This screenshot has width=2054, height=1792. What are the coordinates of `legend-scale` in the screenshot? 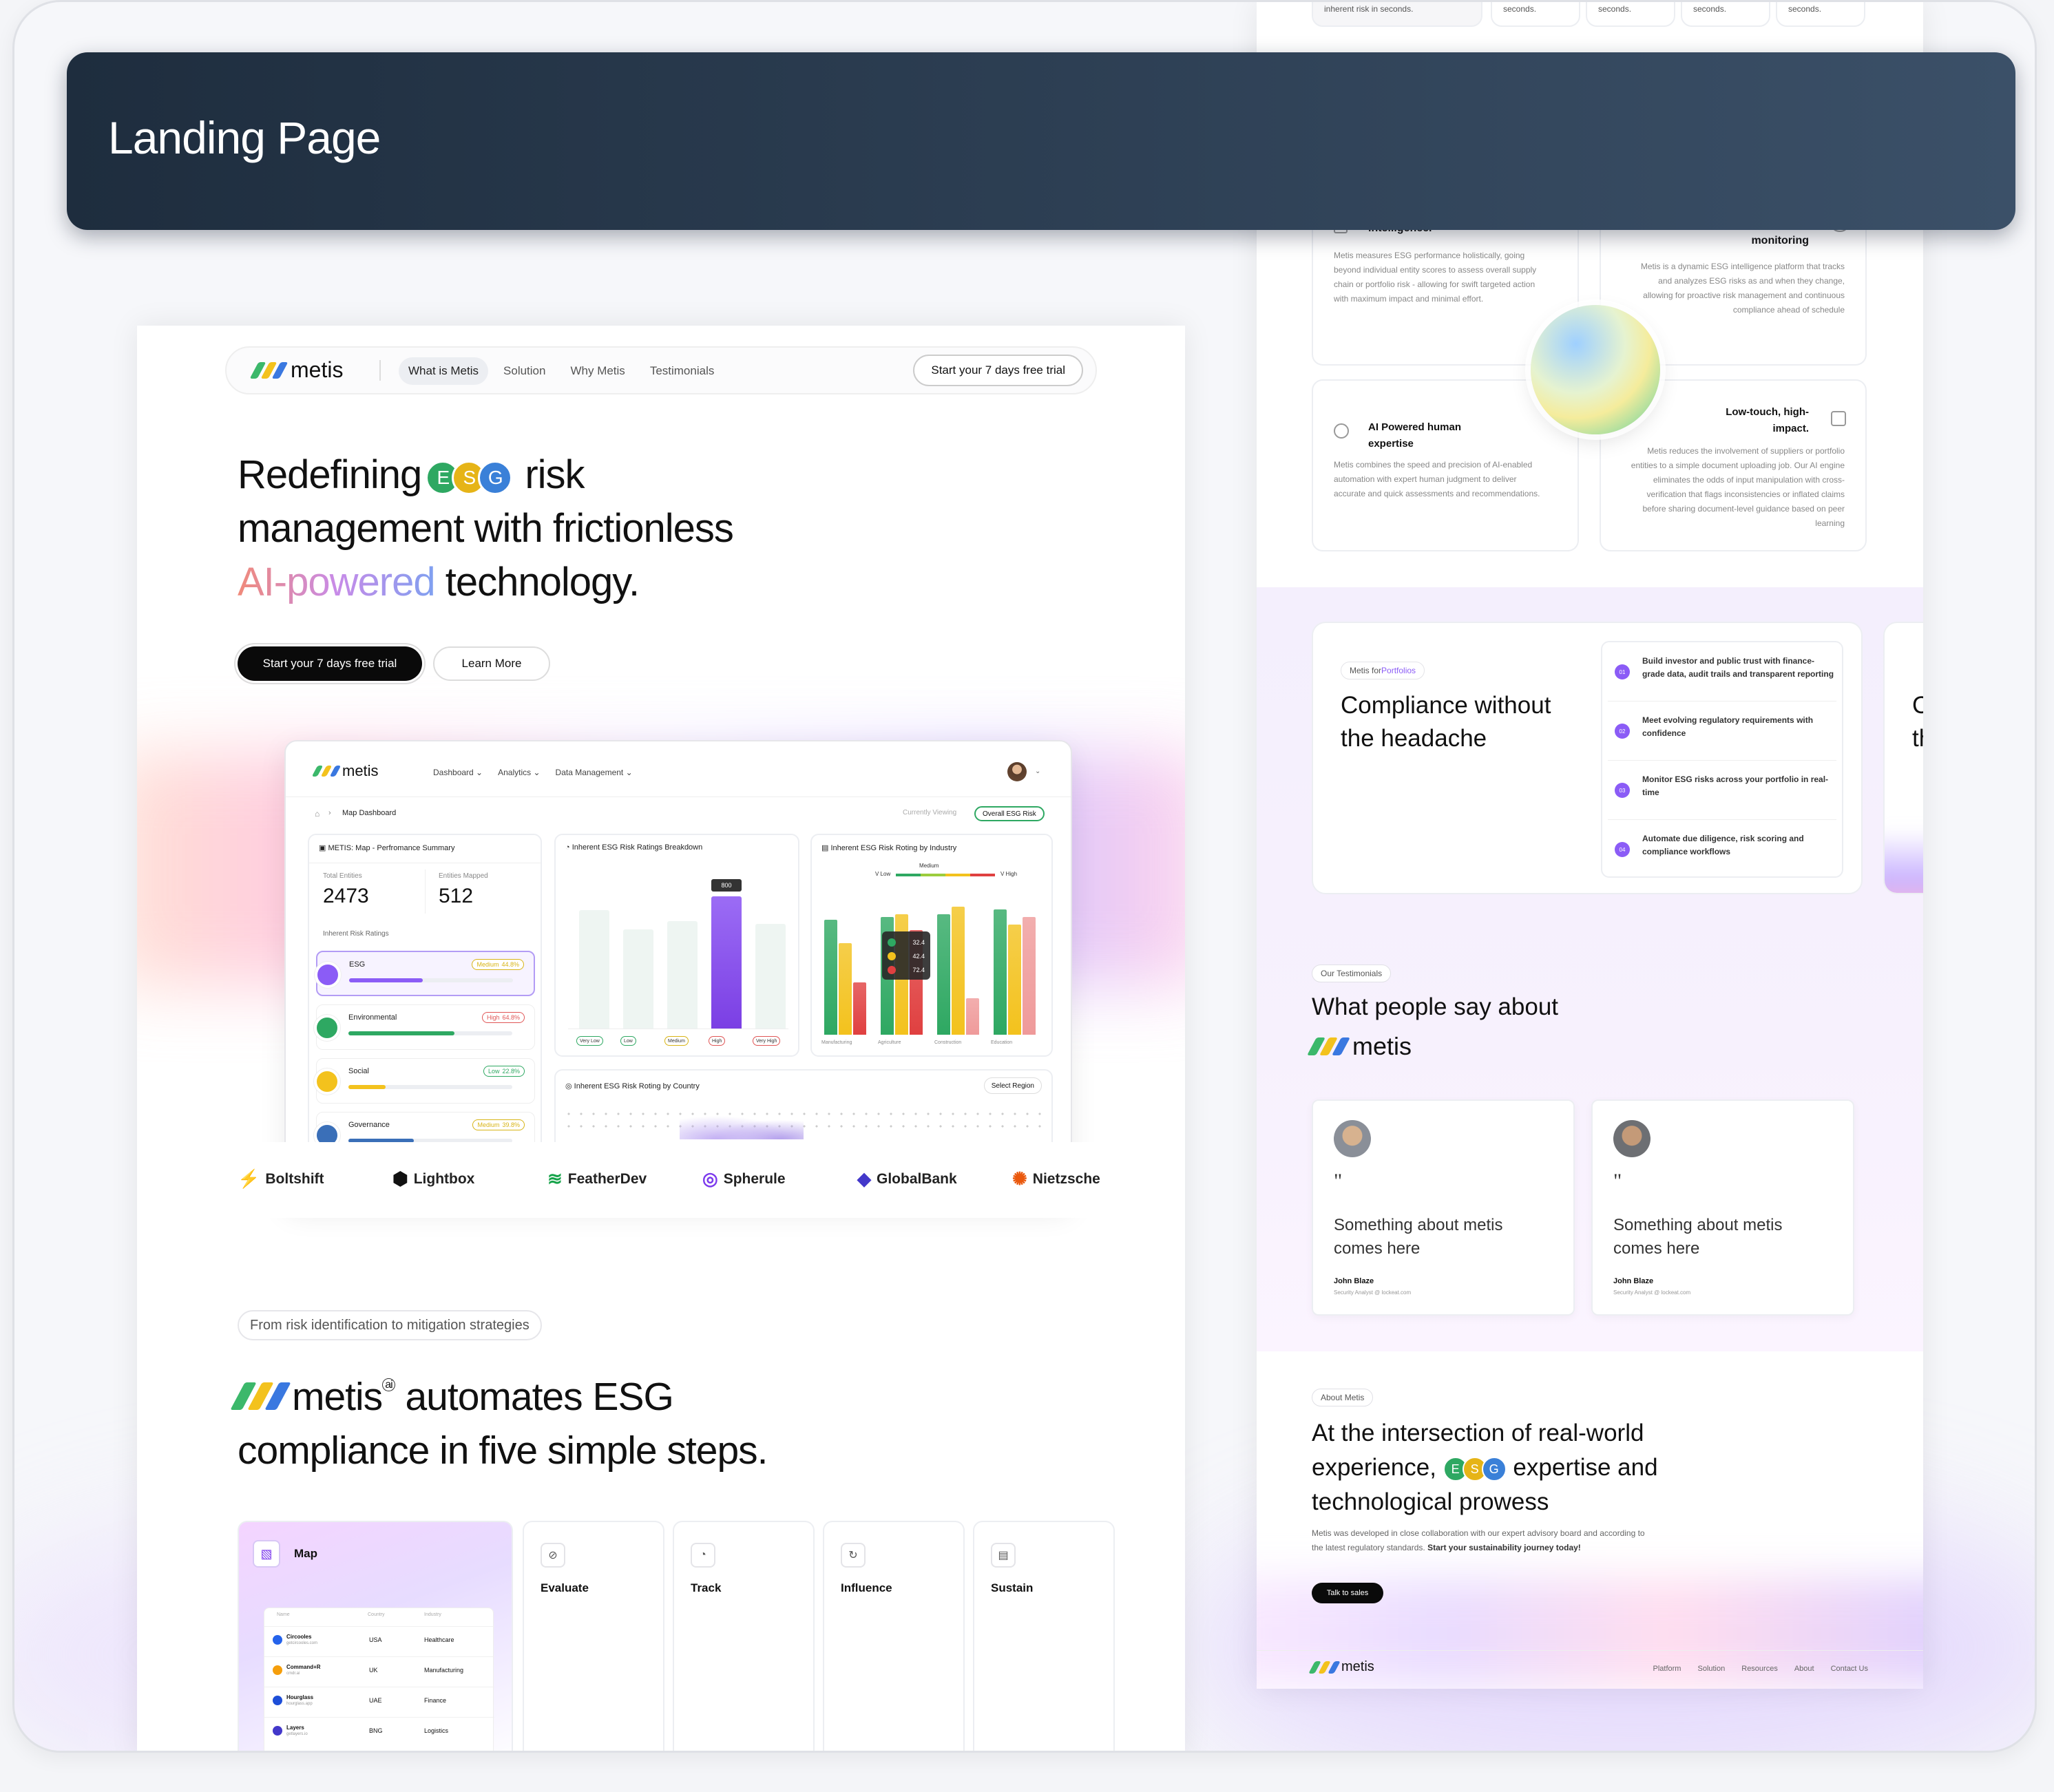 It's located at (946, 875).